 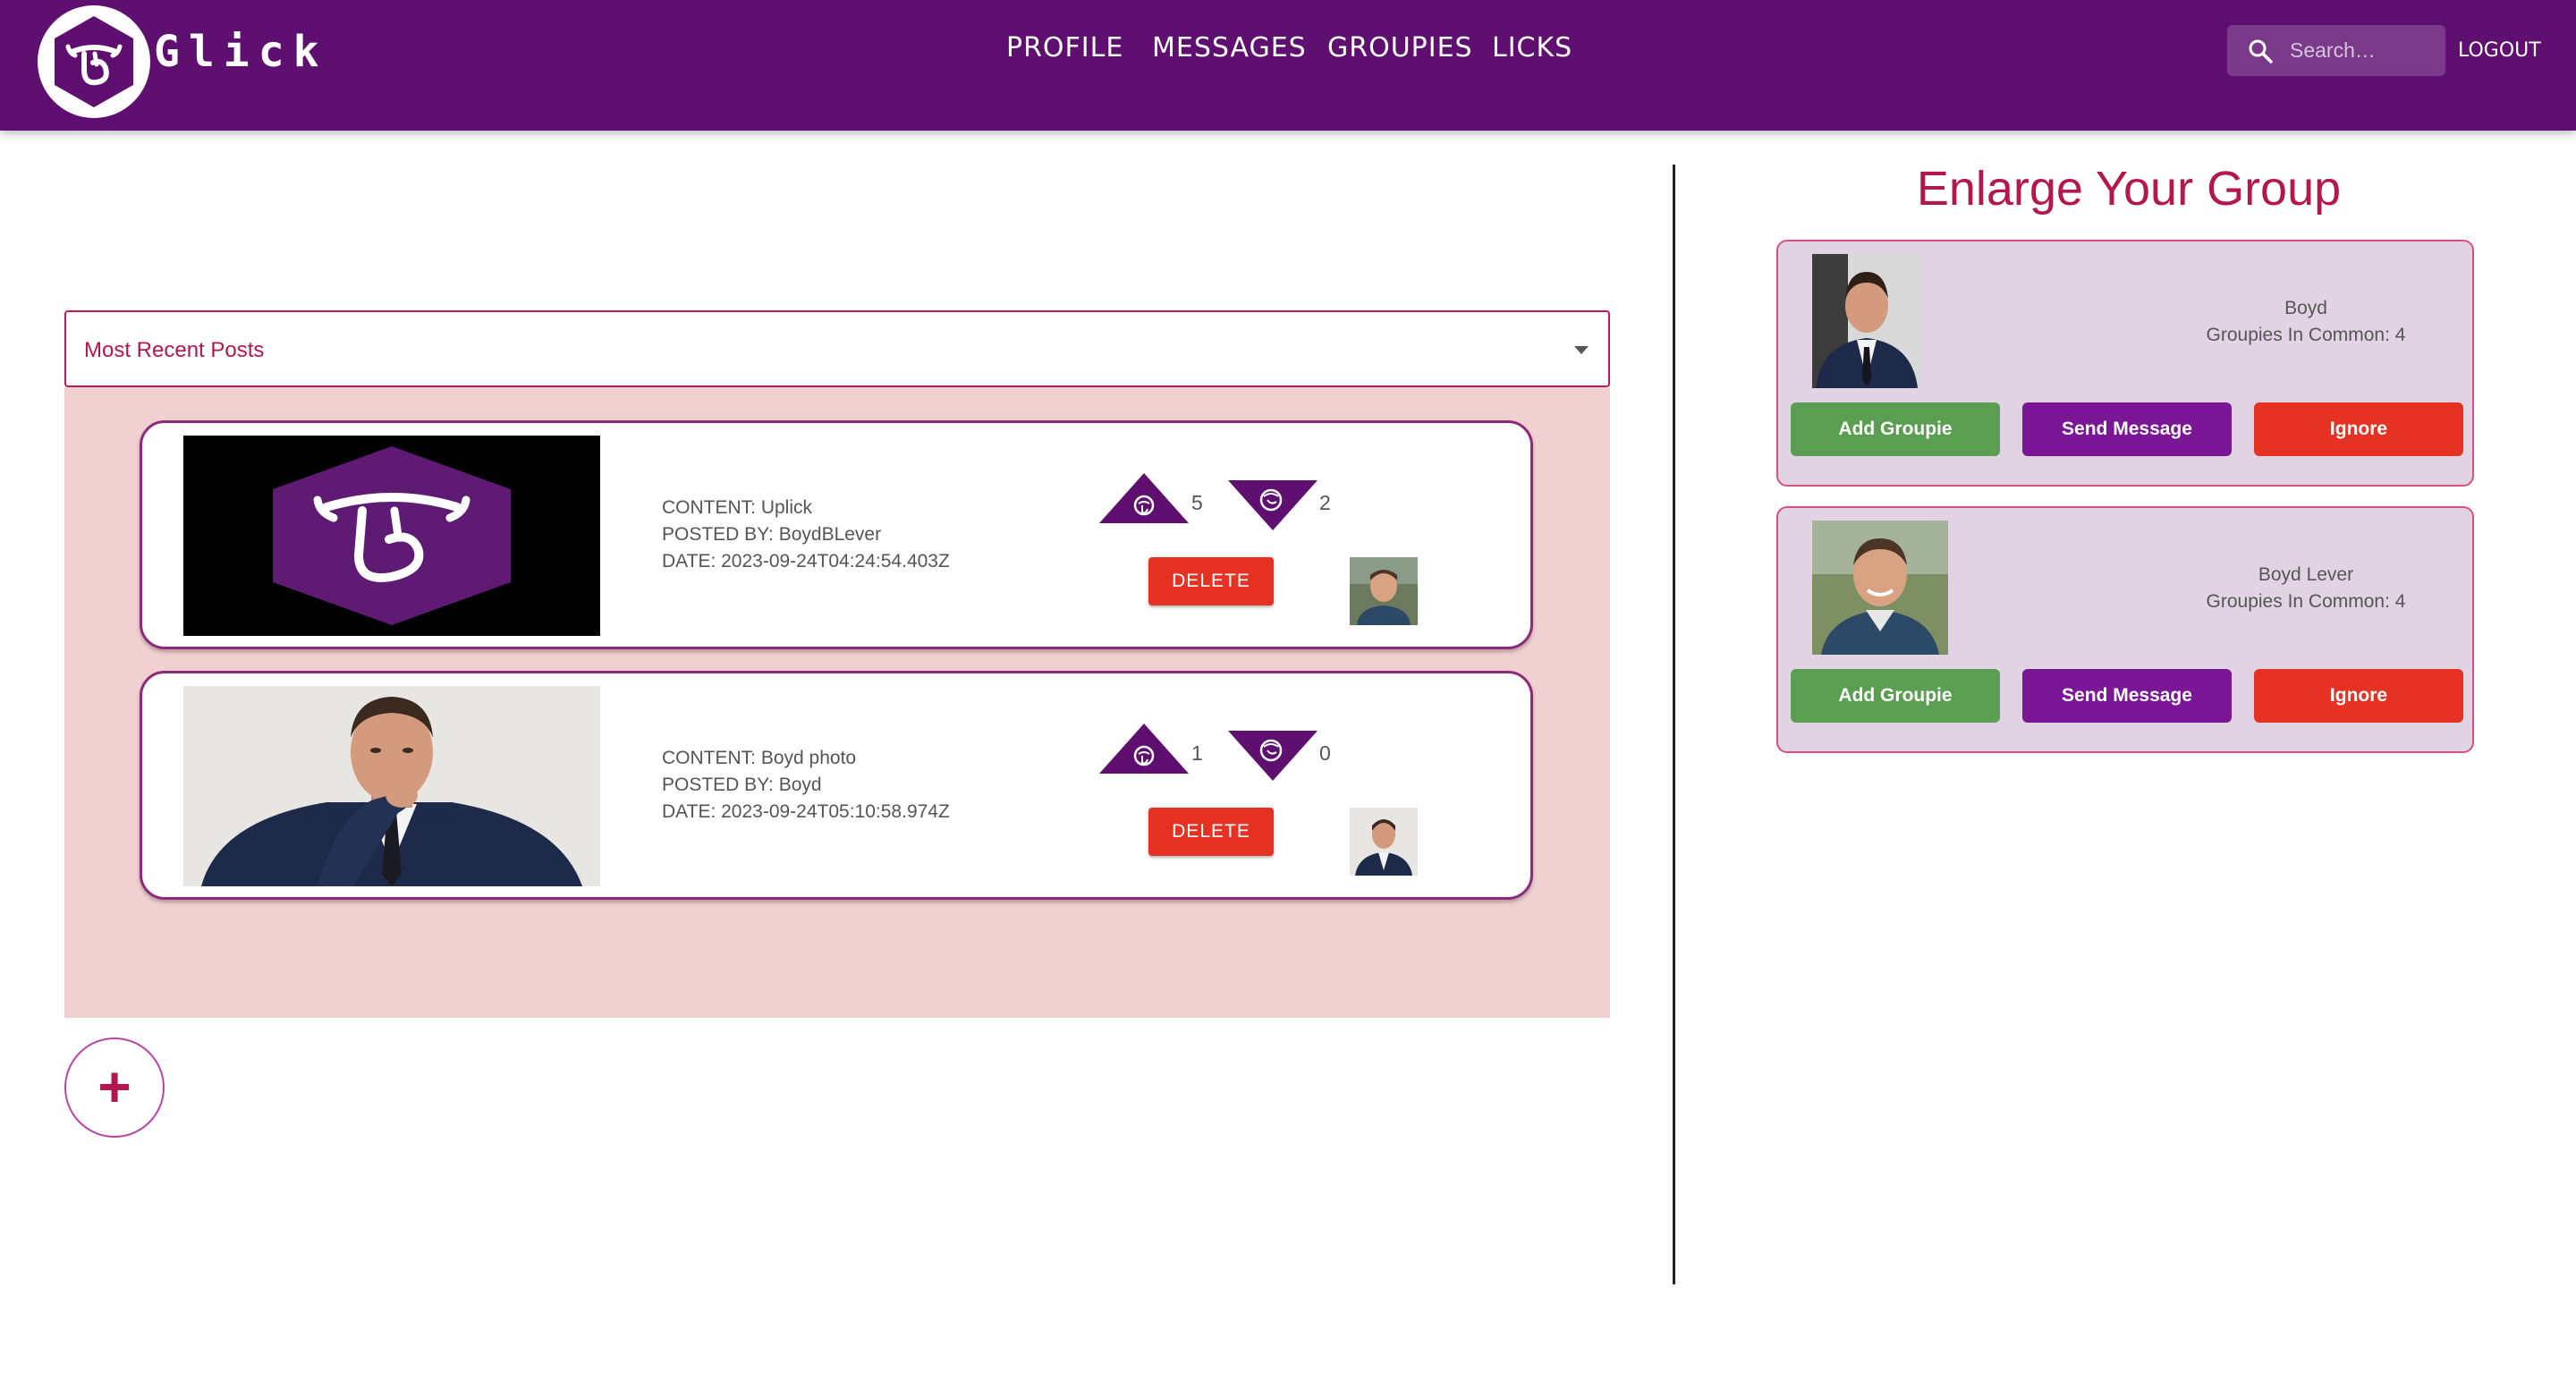 What do you see at coordinates (2305, 308) in the screenshot?
I see `suggestion-name: Boyd` at bounding box center [2305, 308].